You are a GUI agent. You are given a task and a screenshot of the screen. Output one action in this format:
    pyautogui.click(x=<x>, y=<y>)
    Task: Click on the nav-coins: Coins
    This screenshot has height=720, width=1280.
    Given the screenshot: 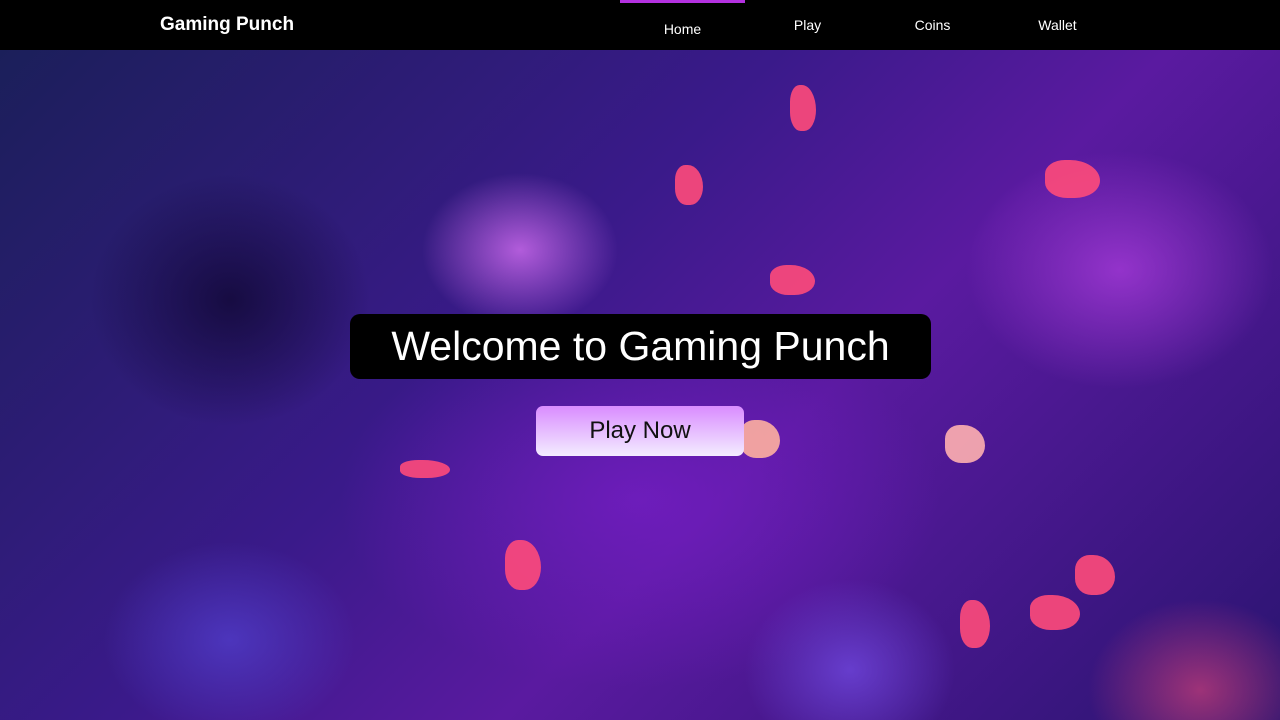 What is the action you would take?
    pyautogui.click(x=932, y=25)
    